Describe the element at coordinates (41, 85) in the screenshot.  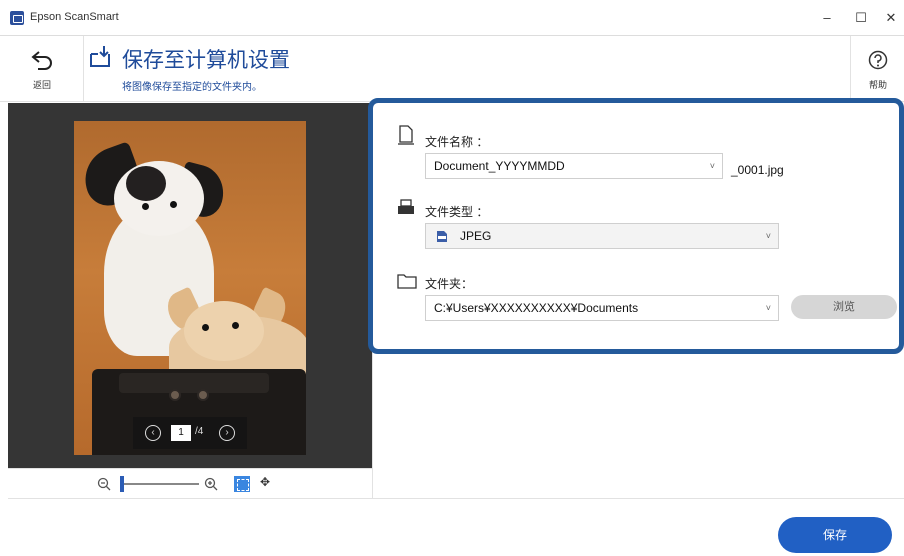
I see `back-label: 返回` at that location.